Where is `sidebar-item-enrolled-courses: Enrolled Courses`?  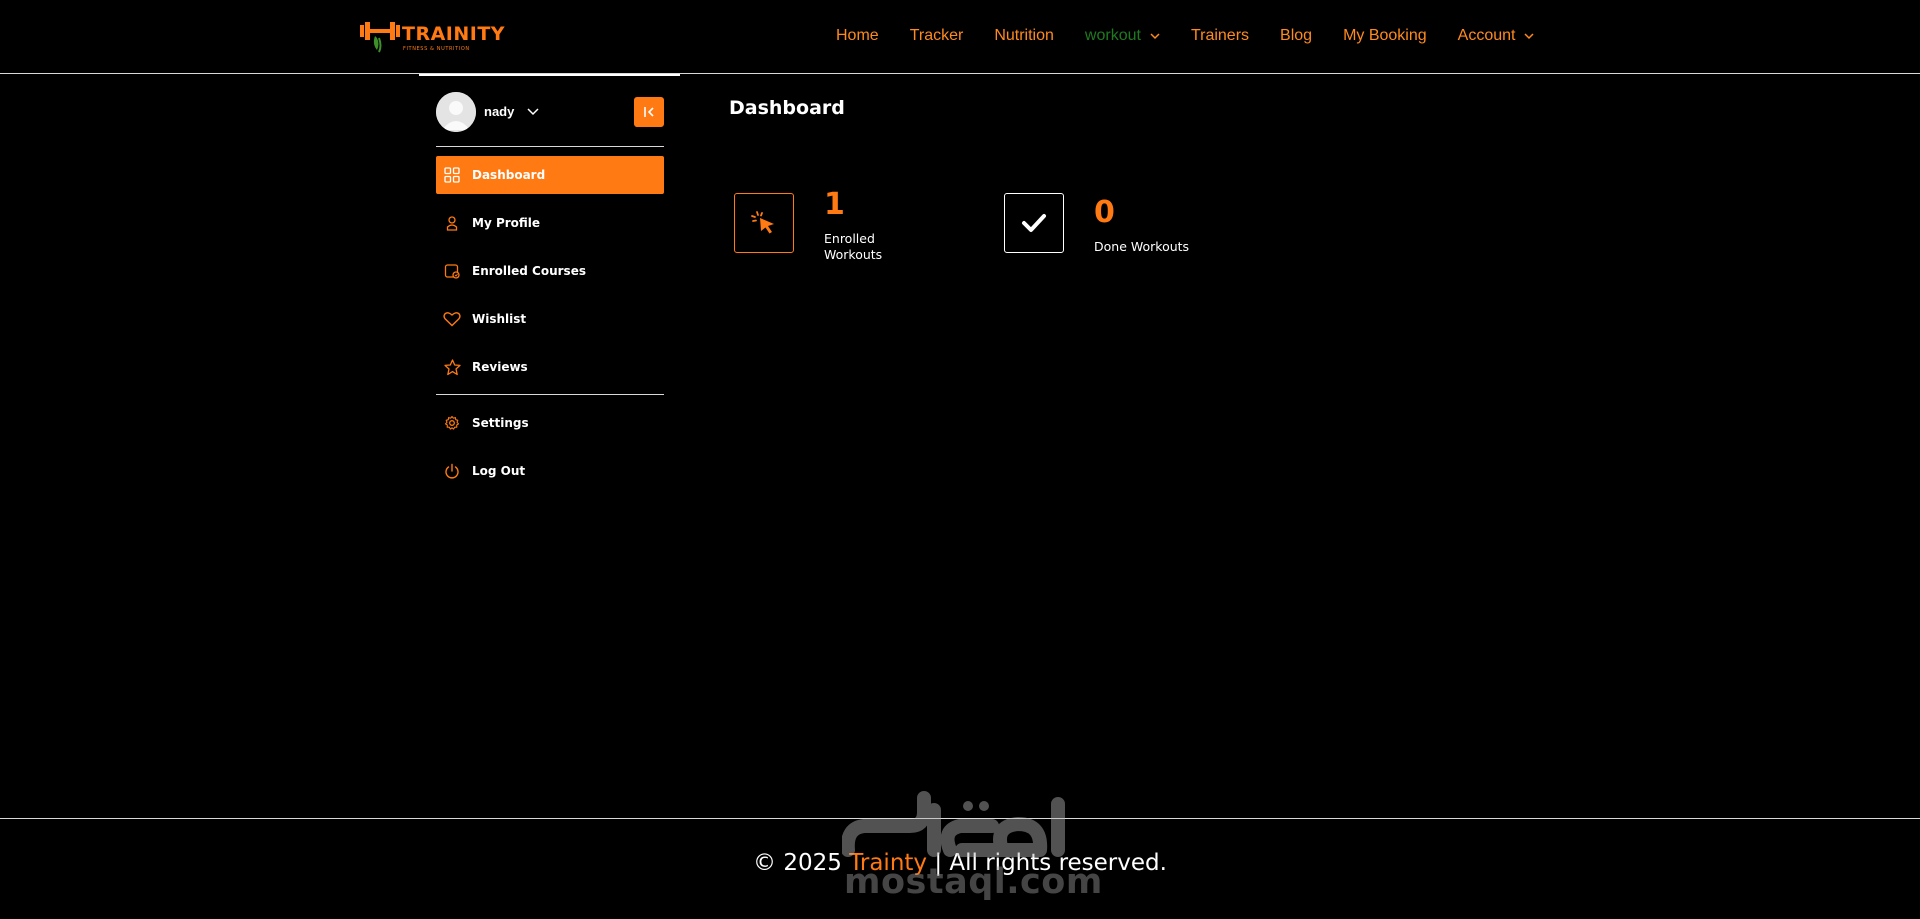 sidebar-item-enrolled-courses: Enrolled Courses is located at coordinates (550, 271).